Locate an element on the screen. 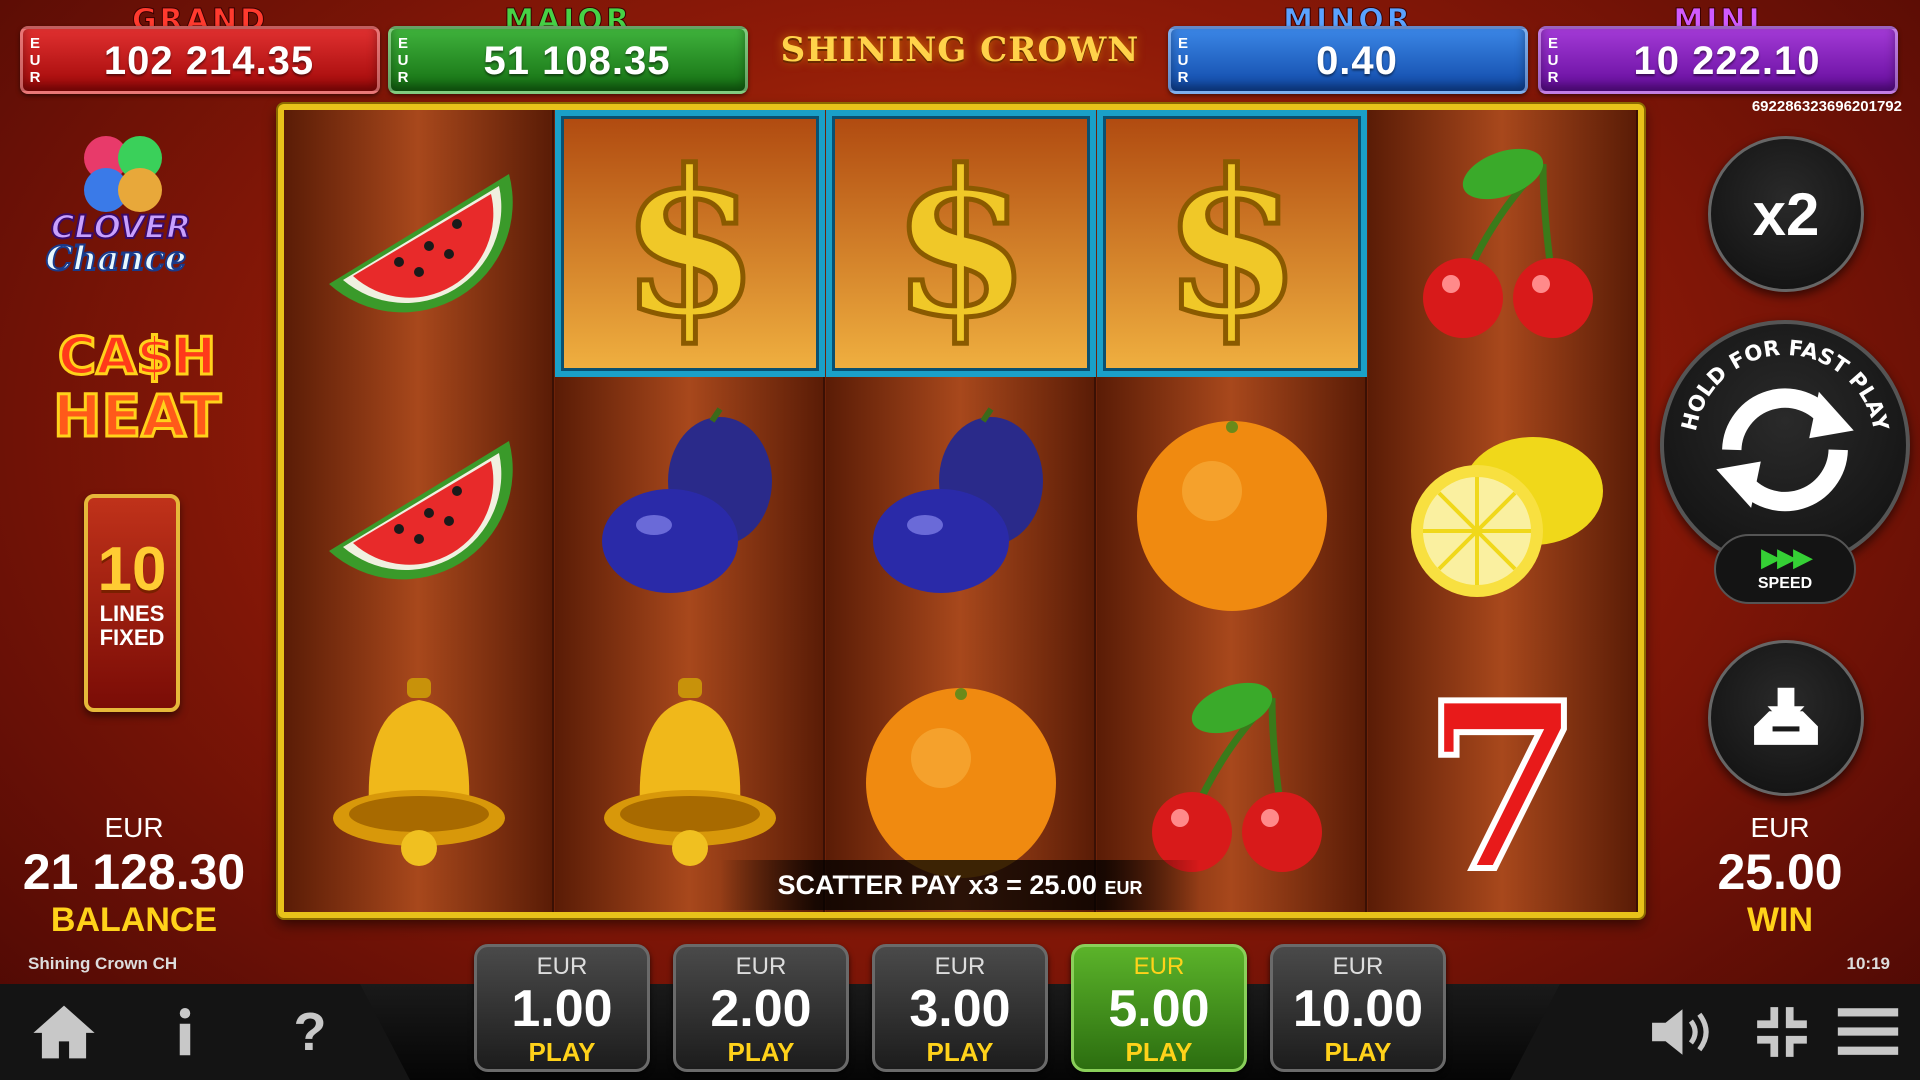  reel-2: $ is located at coordinates (690, 511).